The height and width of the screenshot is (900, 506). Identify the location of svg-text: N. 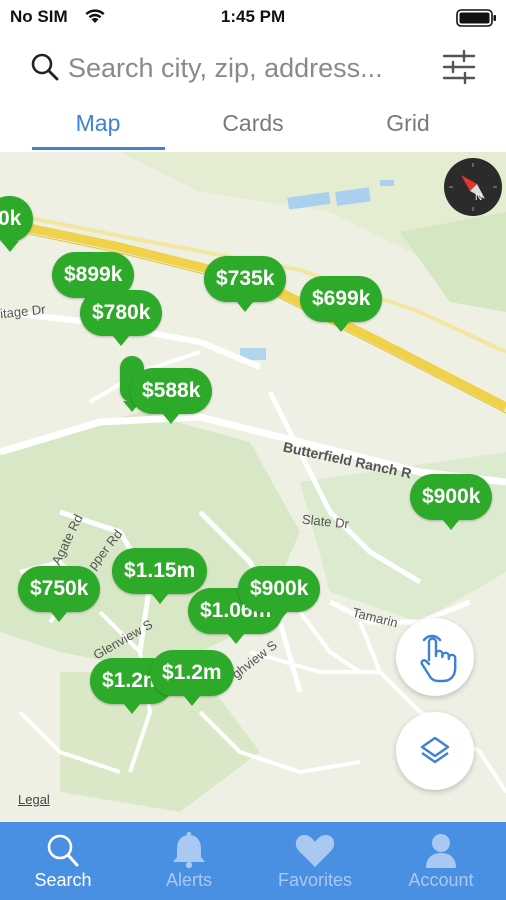
(478, 197).